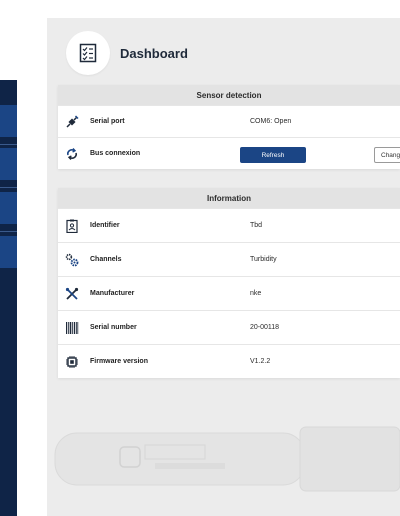 The image size is (400, 516). What do you see at coordinates (229, 153) in the screenshot?
I see `bus-connexion-row: Bus connexion Refresh Change` at bounding box center [229, 153].